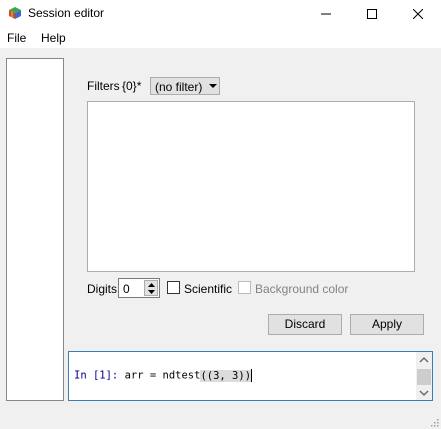  I want to click on ipython-console: In [1]: arr = ndtest((3, 3)), so click(250, 376).